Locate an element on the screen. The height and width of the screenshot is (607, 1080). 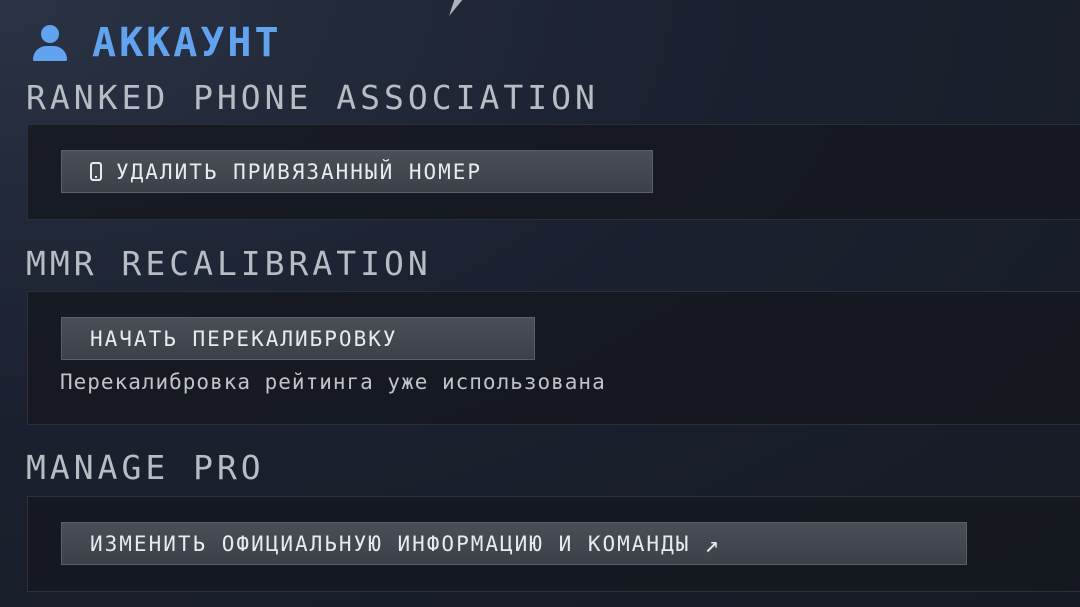
account-header: АККАУНТ is located at coordinates (156, 43).